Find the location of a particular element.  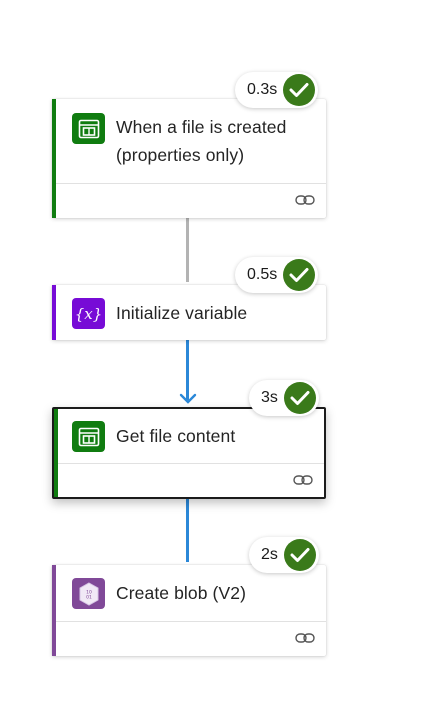

run-duration-badge: 2s is located at coordinates (284, 555).